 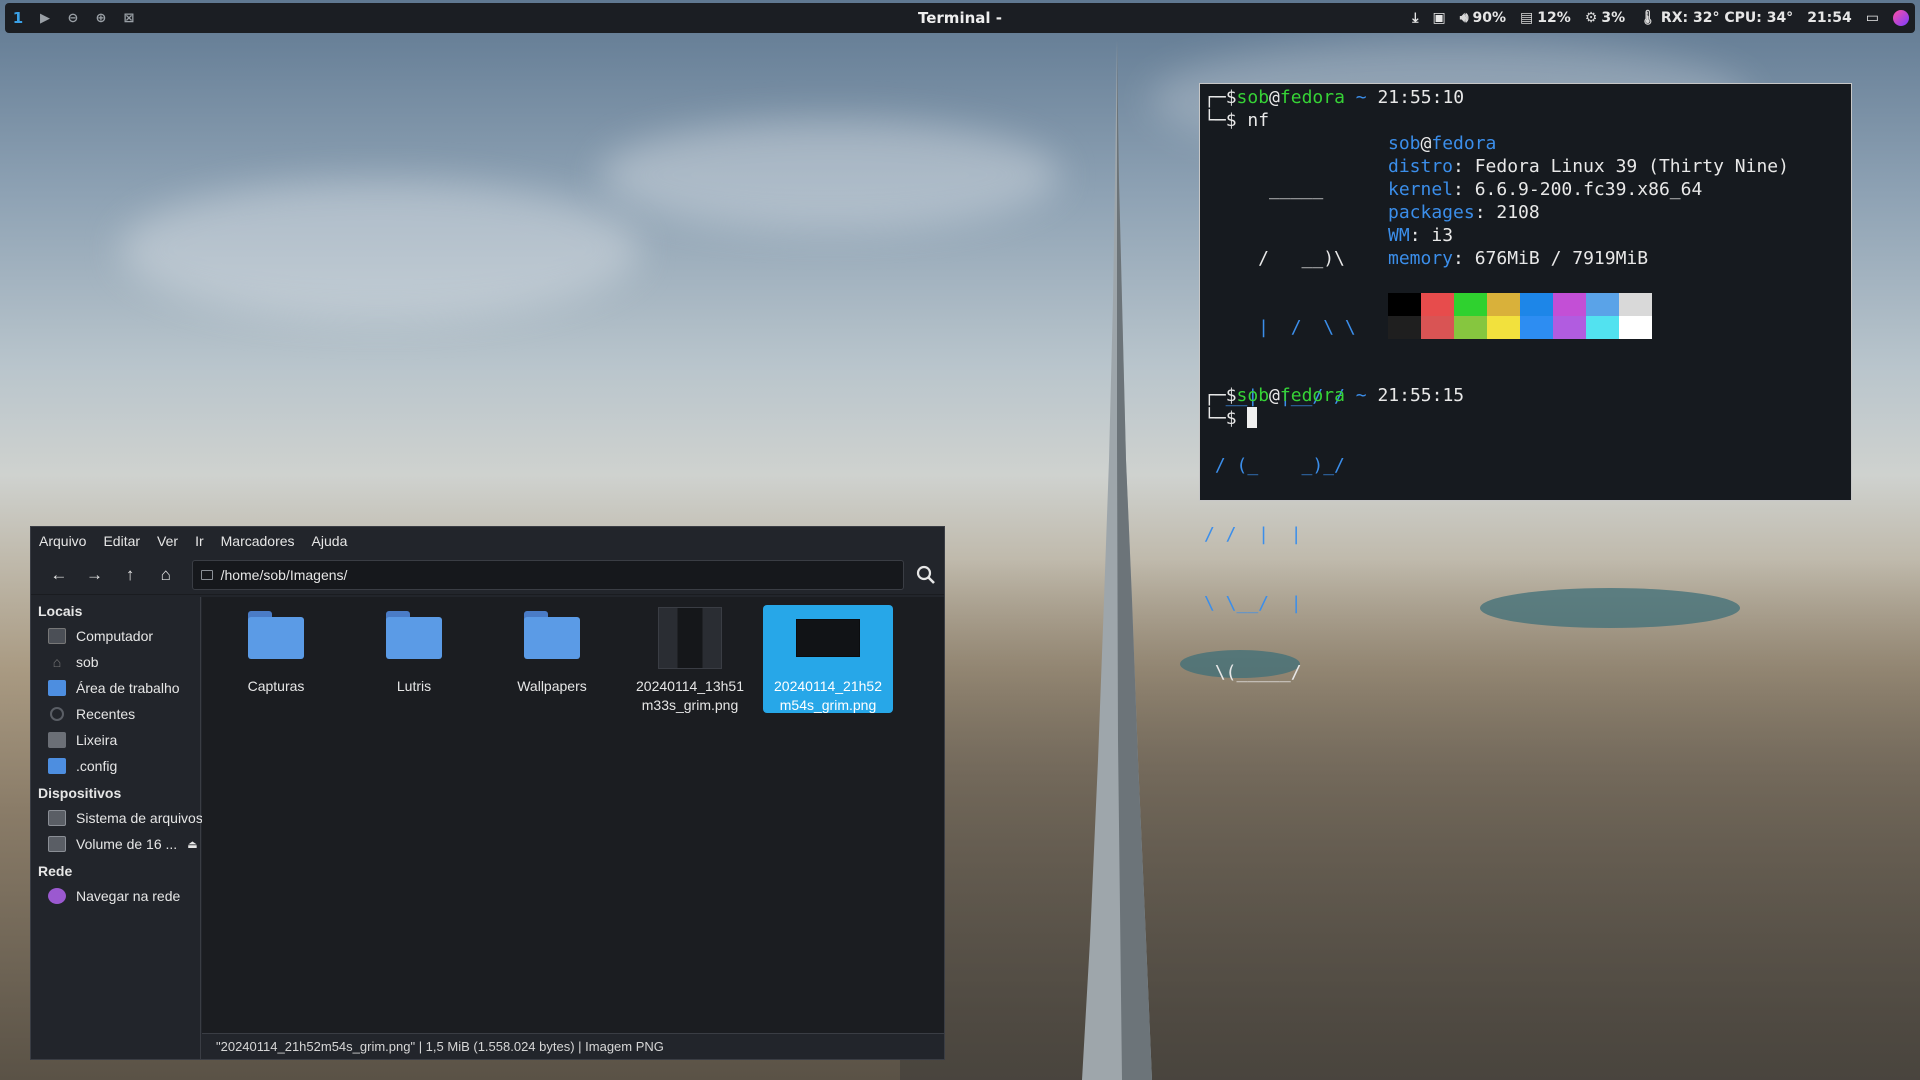 I want to click on sidebar-item-home: ⌂ sob, so click(x=115, y=662).